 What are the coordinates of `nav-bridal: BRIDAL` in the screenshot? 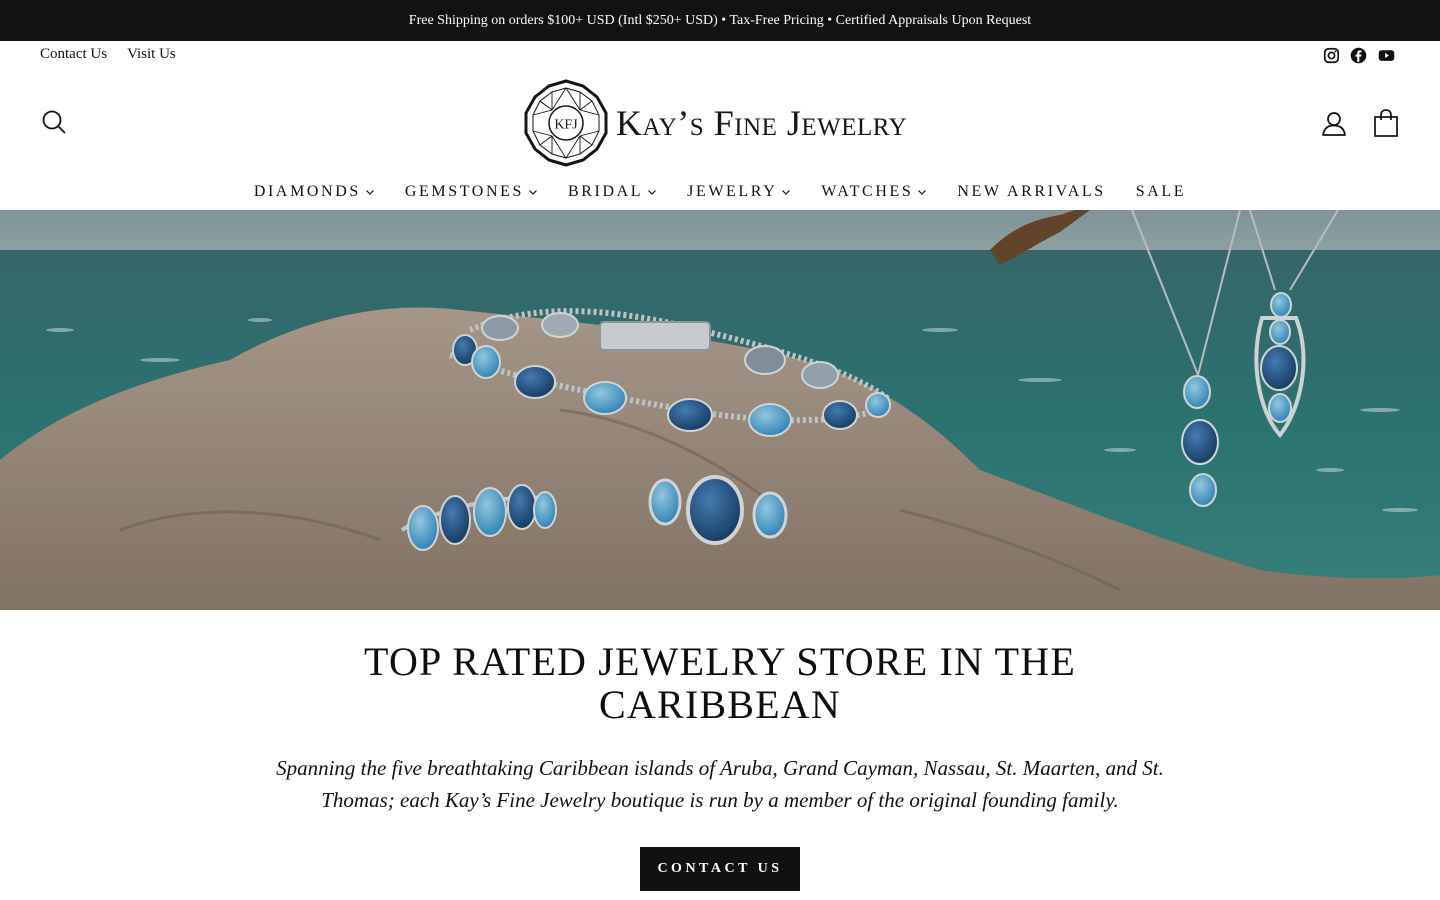 It's located at (612, 192).